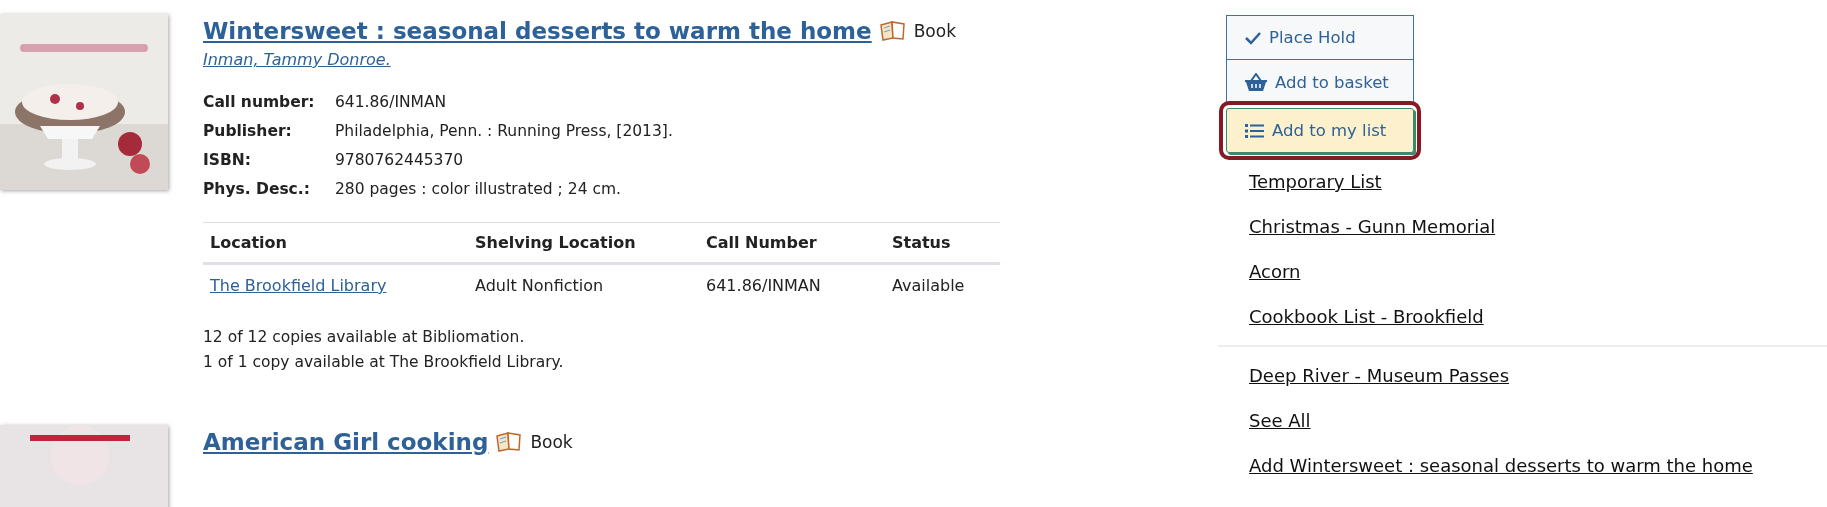 Image resolution: width=1827 pixels, height=507 pixels. I want to click on list-menu-link: Christmas - Gunn Memorial, so click(1538, 226).